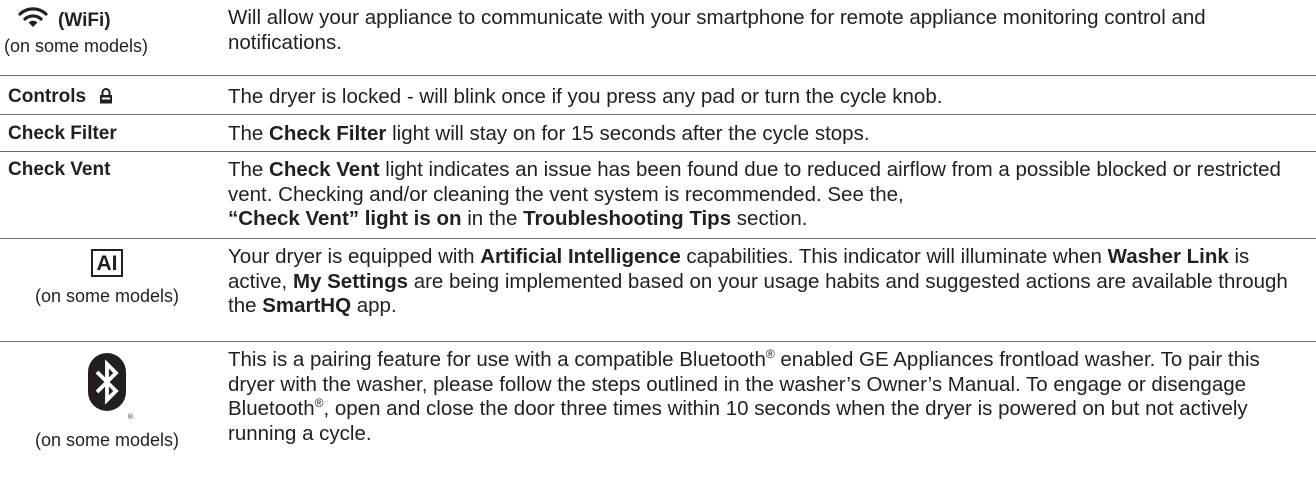 This screenshot has width=1316, height=503. I want to click on row-label-cell: ® (on some models), so click(107, 425).